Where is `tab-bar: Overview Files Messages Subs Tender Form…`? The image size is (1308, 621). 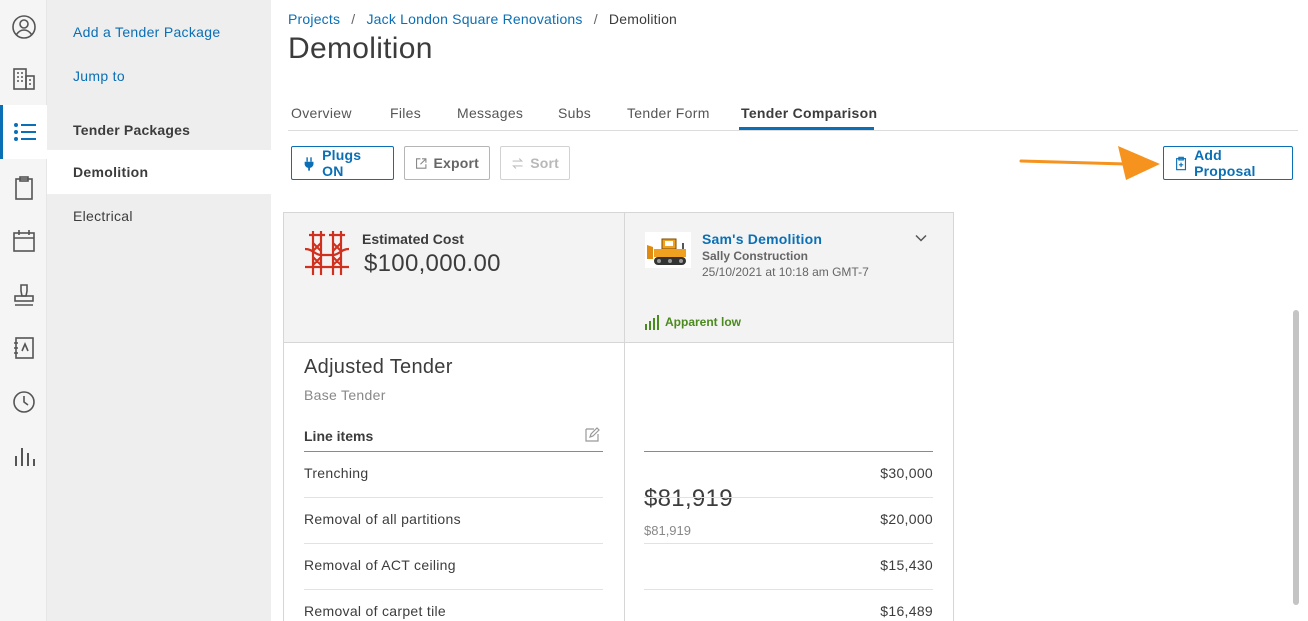 tab-bar: Overview Files Messages Subs Tender Form… is located at coordinates (793, 113).